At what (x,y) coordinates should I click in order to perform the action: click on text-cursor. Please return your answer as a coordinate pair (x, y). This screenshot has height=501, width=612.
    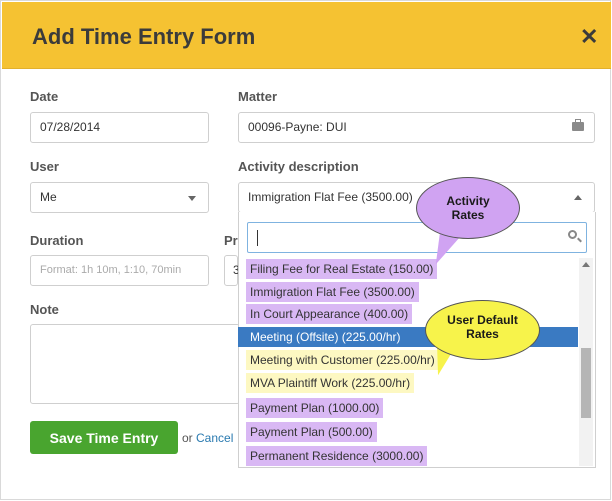
    Looking at the image, I should click on (257, 238).